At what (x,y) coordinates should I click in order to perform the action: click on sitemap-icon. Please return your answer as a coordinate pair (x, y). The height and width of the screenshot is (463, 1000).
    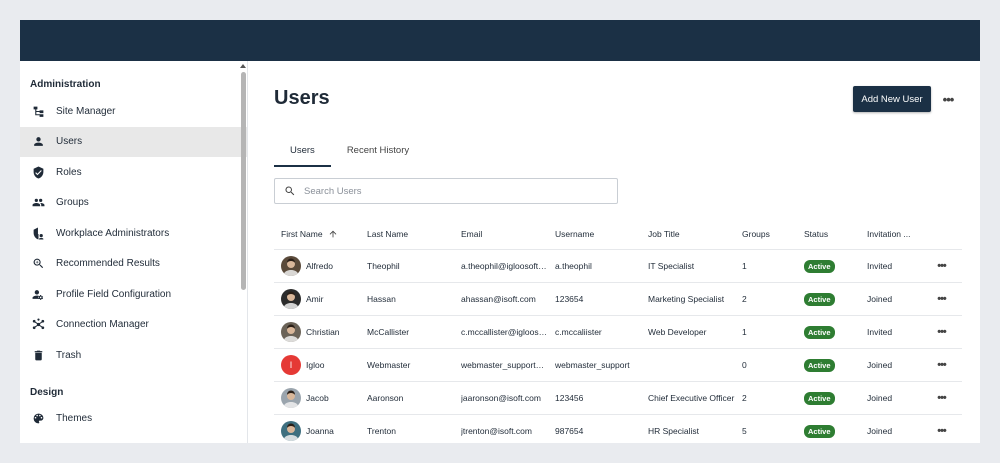
    Looking at the image, I should click on (38, 111).